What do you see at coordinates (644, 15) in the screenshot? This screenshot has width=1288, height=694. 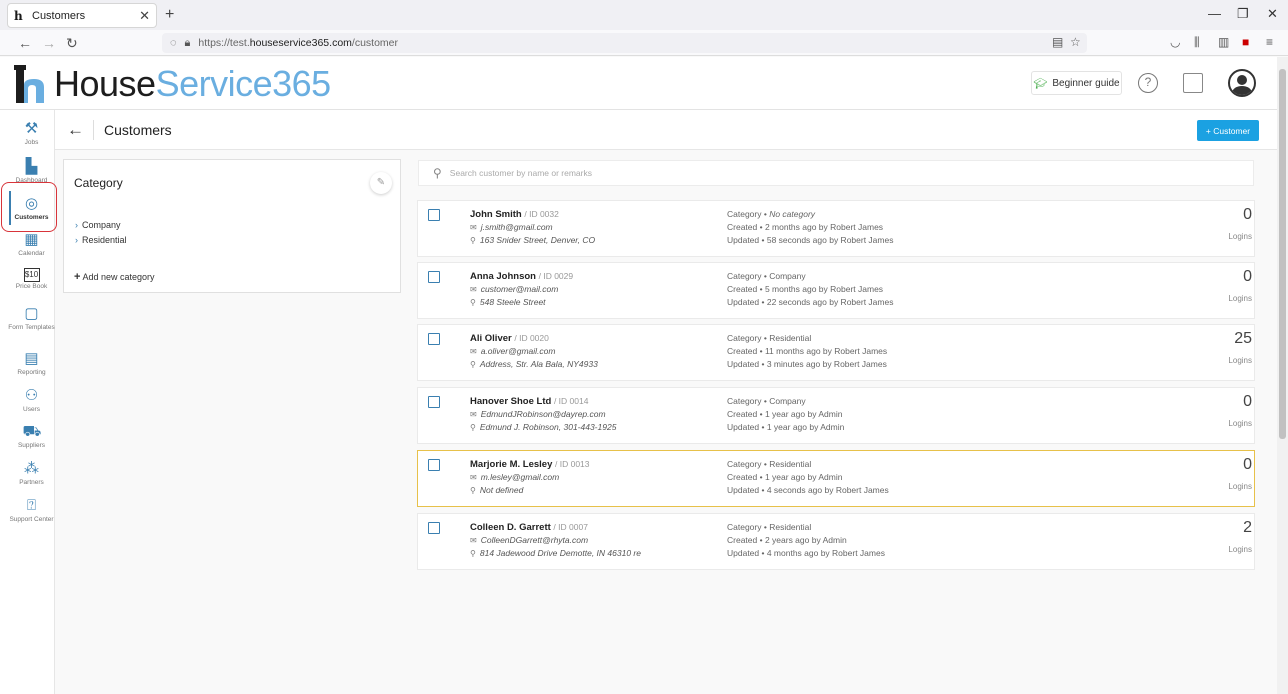 I see `browser-tab-bar: h Customers ✕ + — ❐ ✕` at bounding box center [644, 15].